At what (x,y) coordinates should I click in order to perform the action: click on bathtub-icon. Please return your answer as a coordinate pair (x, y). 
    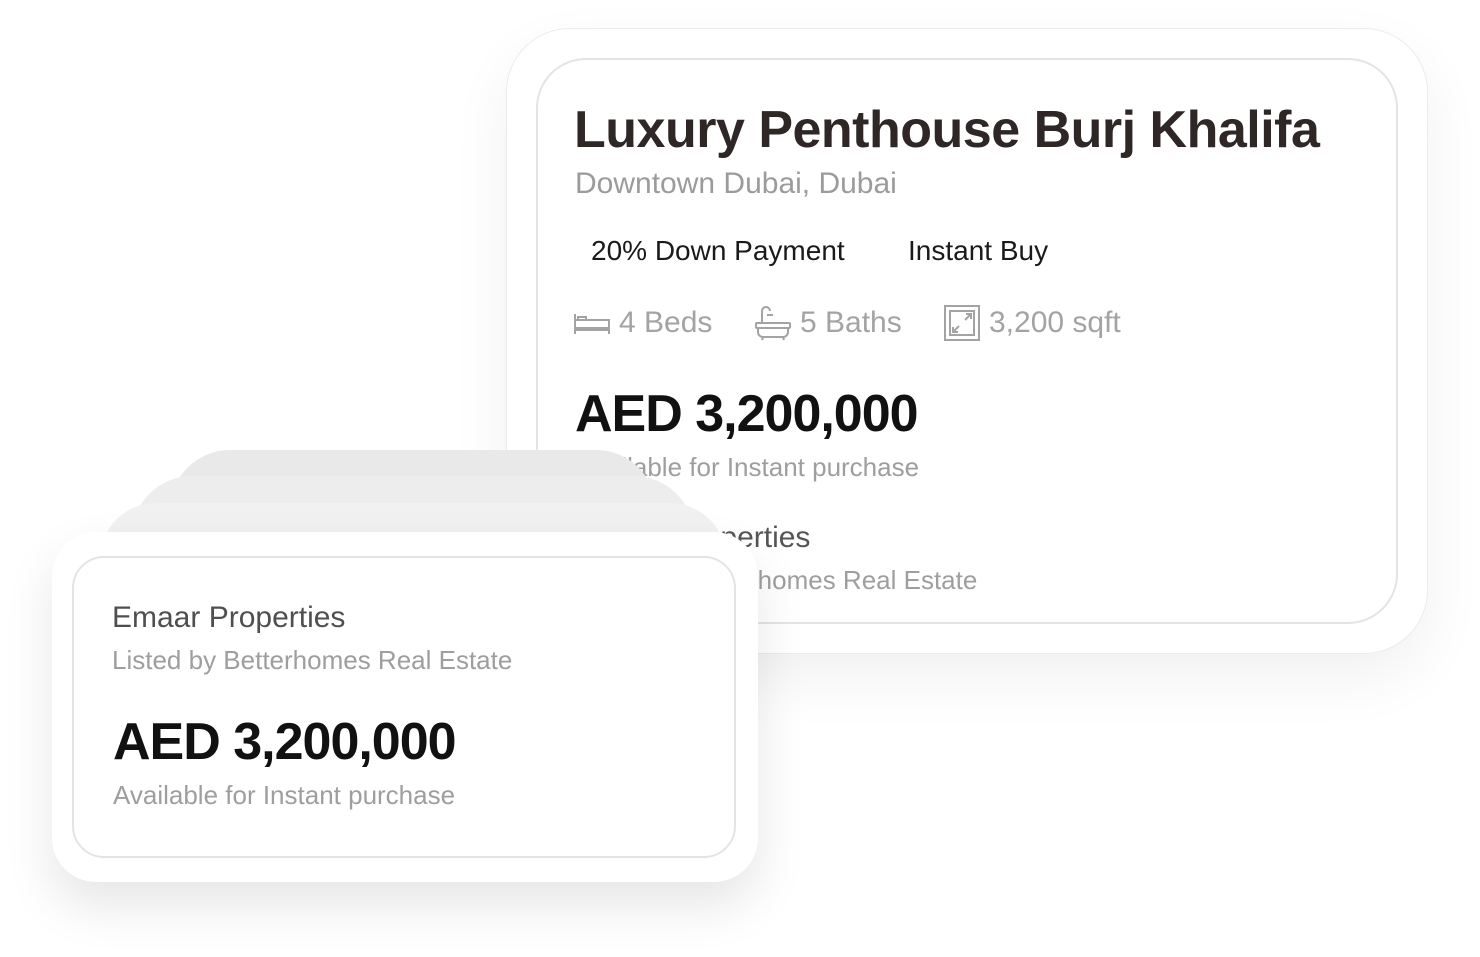
    Looking at the image, I should click on (773, 323).